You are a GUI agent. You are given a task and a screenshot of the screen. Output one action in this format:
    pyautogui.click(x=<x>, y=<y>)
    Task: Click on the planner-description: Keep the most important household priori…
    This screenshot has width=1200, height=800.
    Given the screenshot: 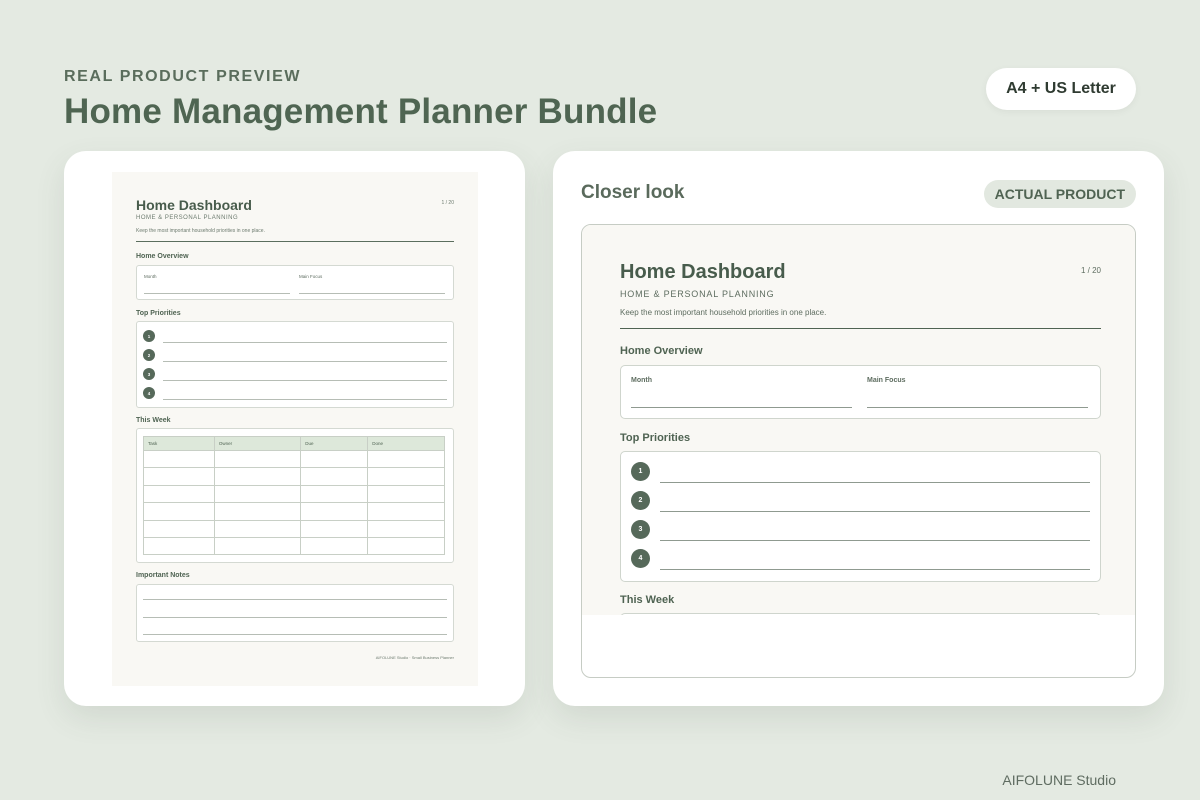 What is the action you would take?
    pyautogui.click(x=200, y=231)
    